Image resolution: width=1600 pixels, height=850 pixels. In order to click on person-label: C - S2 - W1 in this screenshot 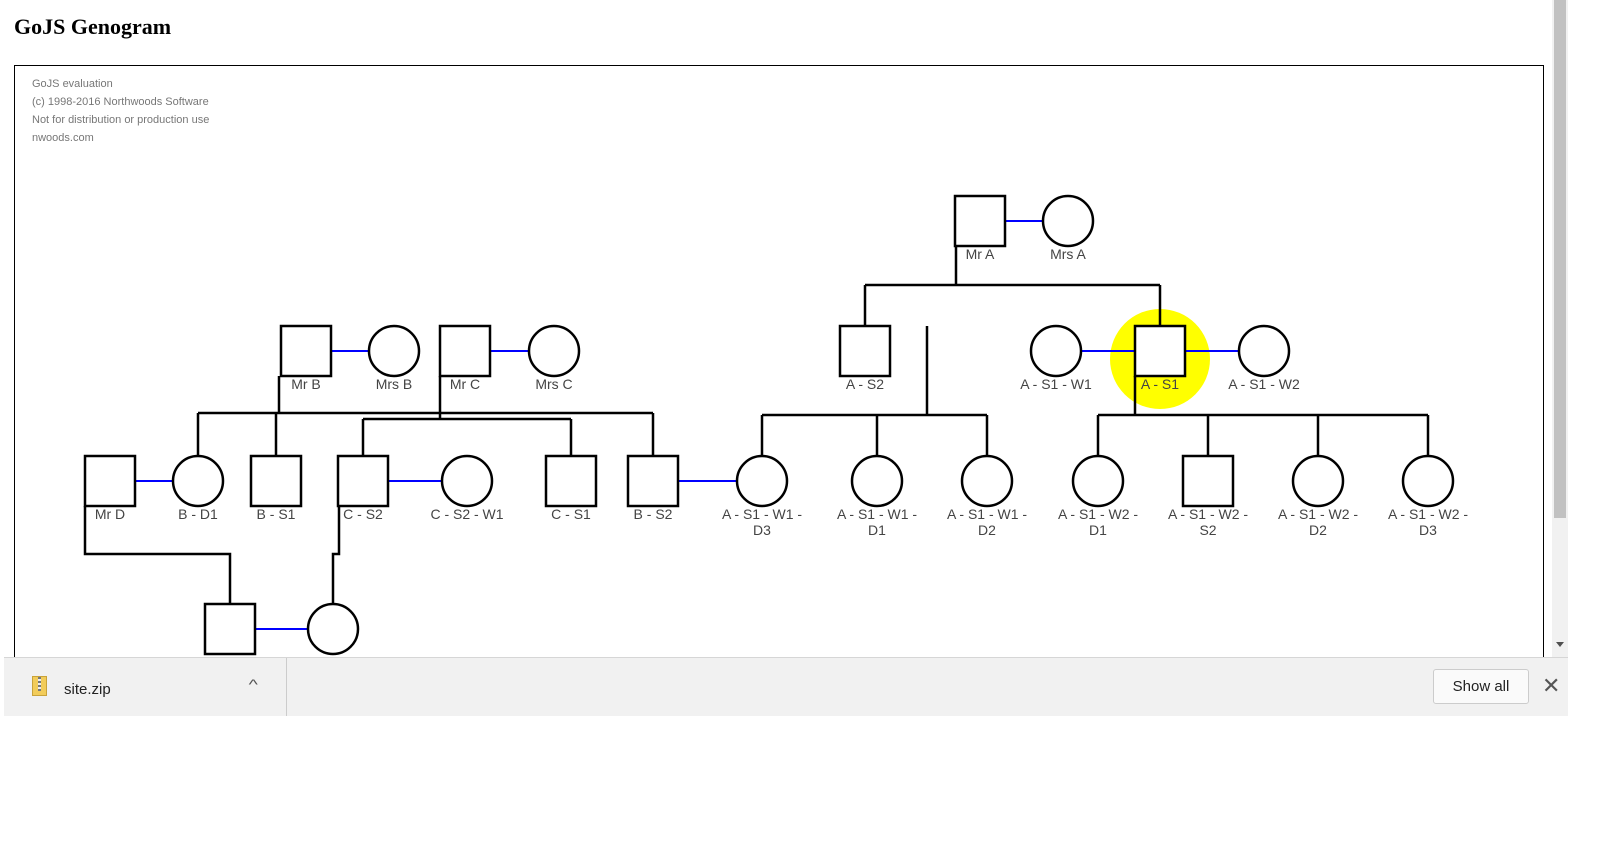, I will do `click(466, 514)`.